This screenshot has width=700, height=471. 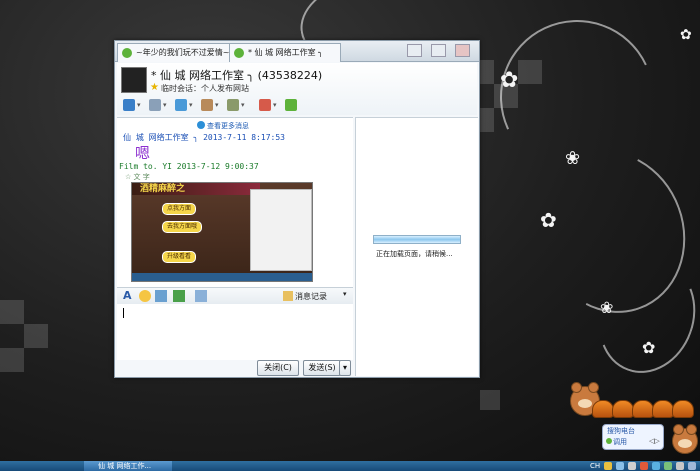 I want to click on add-user-icon, so click(x=291, y=105).